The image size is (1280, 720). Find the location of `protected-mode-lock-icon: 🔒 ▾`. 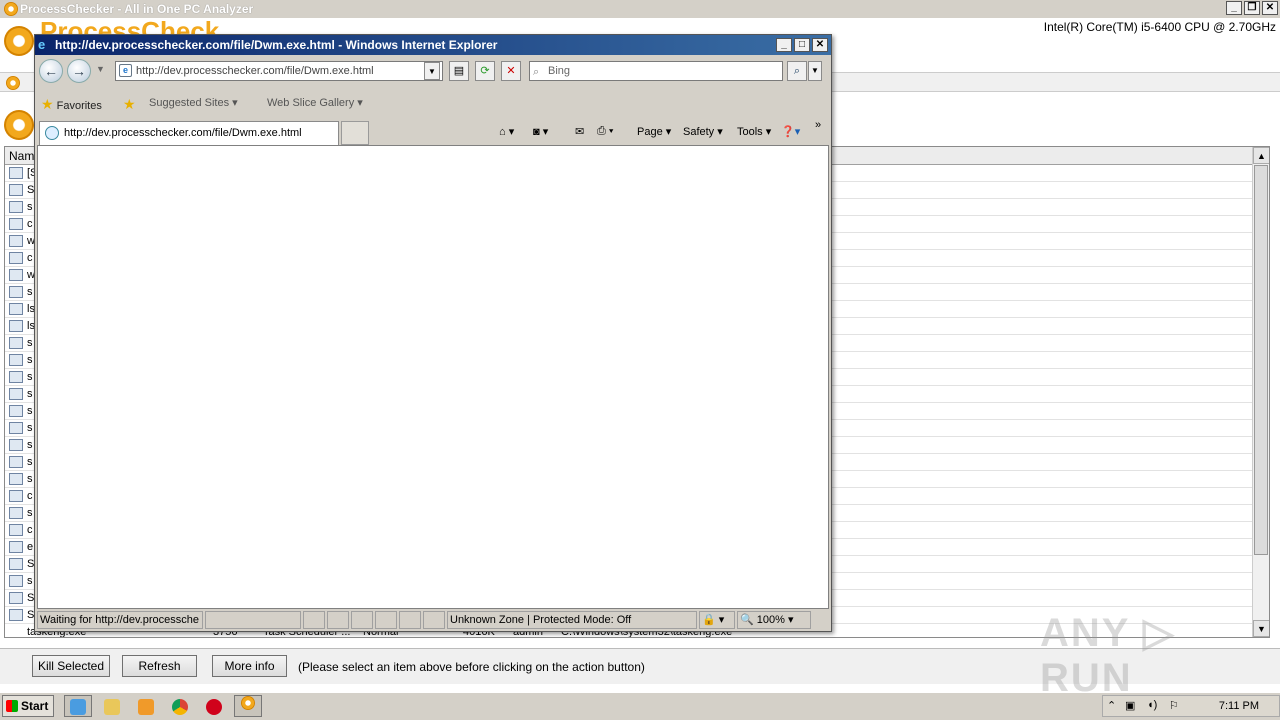

protected-mode-lock-icon: 🔒 ▾ is located at coordinates (717, 620).